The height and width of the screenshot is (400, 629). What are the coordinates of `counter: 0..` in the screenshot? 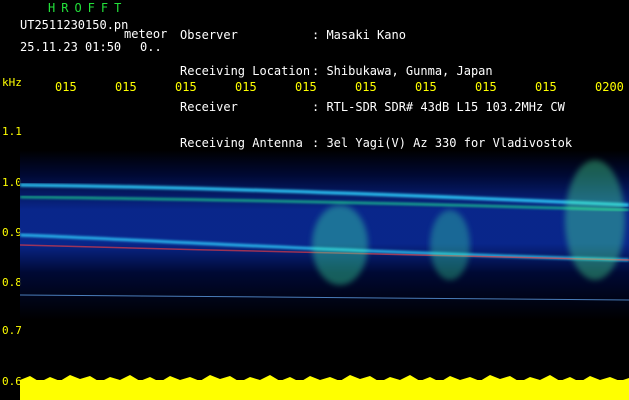 It's located at (151, 47).